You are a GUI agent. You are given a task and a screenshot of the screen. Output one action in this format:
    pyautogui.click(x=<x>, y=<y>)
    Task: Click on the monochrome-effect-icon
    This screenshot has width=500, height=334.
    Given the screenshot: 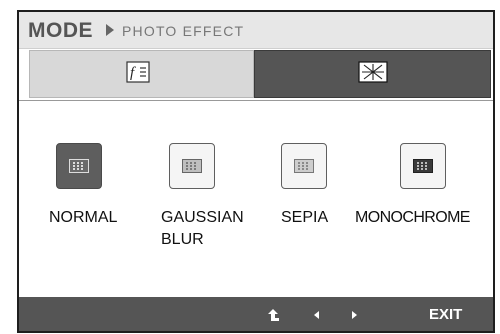 What is the action you would take?
    pyautogui.click(x=423, y=166)
    